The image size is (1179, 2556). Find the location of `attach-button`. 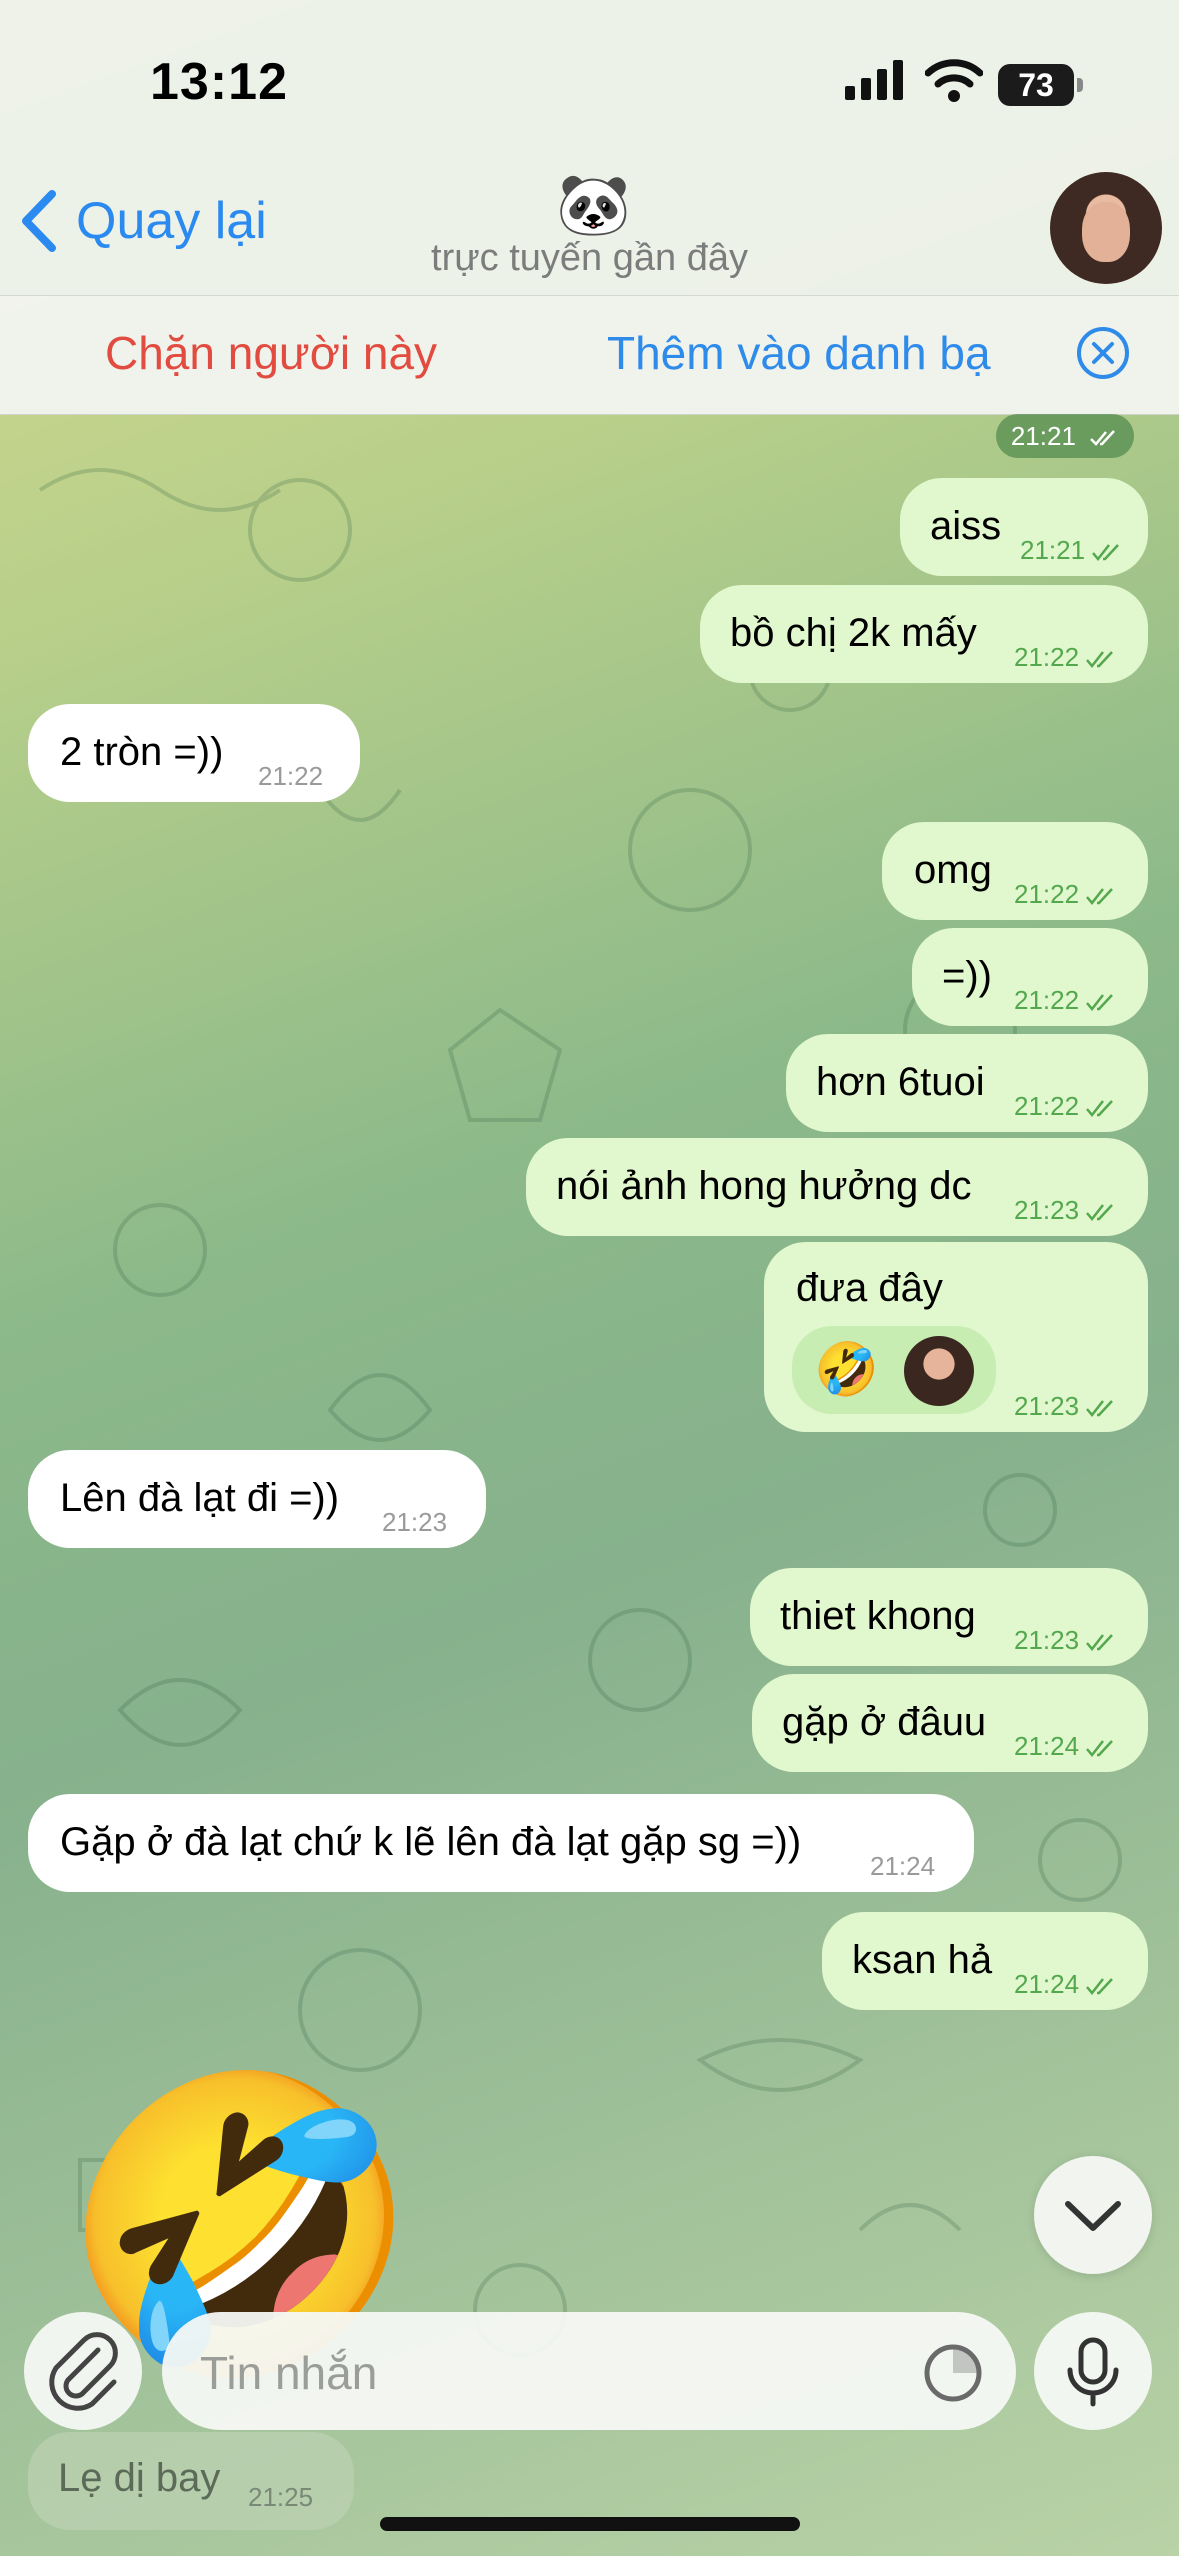

attach-button is located at coordinates (83, 2371).